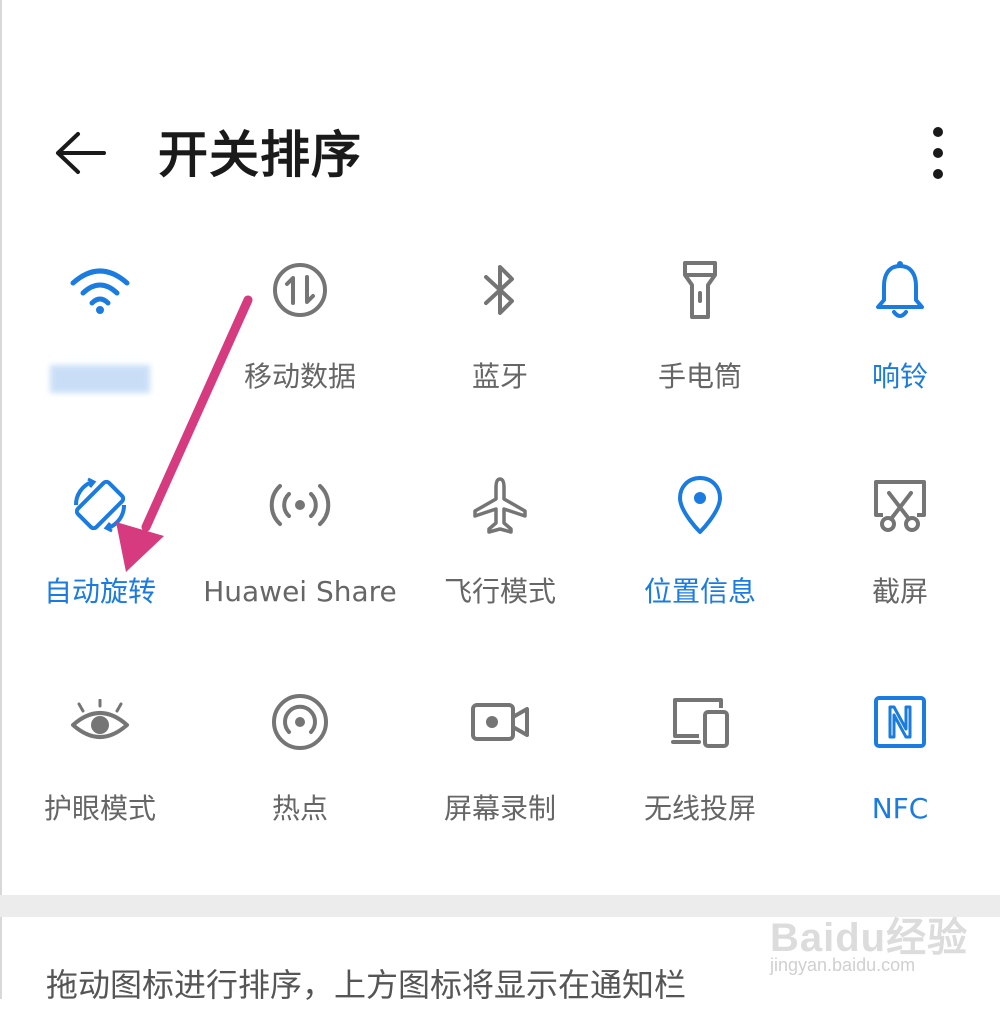 This screenshot has height=1010, width=1000. Describe the element at coordinates (900, 550) in the screenshot. I see `toggle-tile-screenshot: 截屏` at that location.